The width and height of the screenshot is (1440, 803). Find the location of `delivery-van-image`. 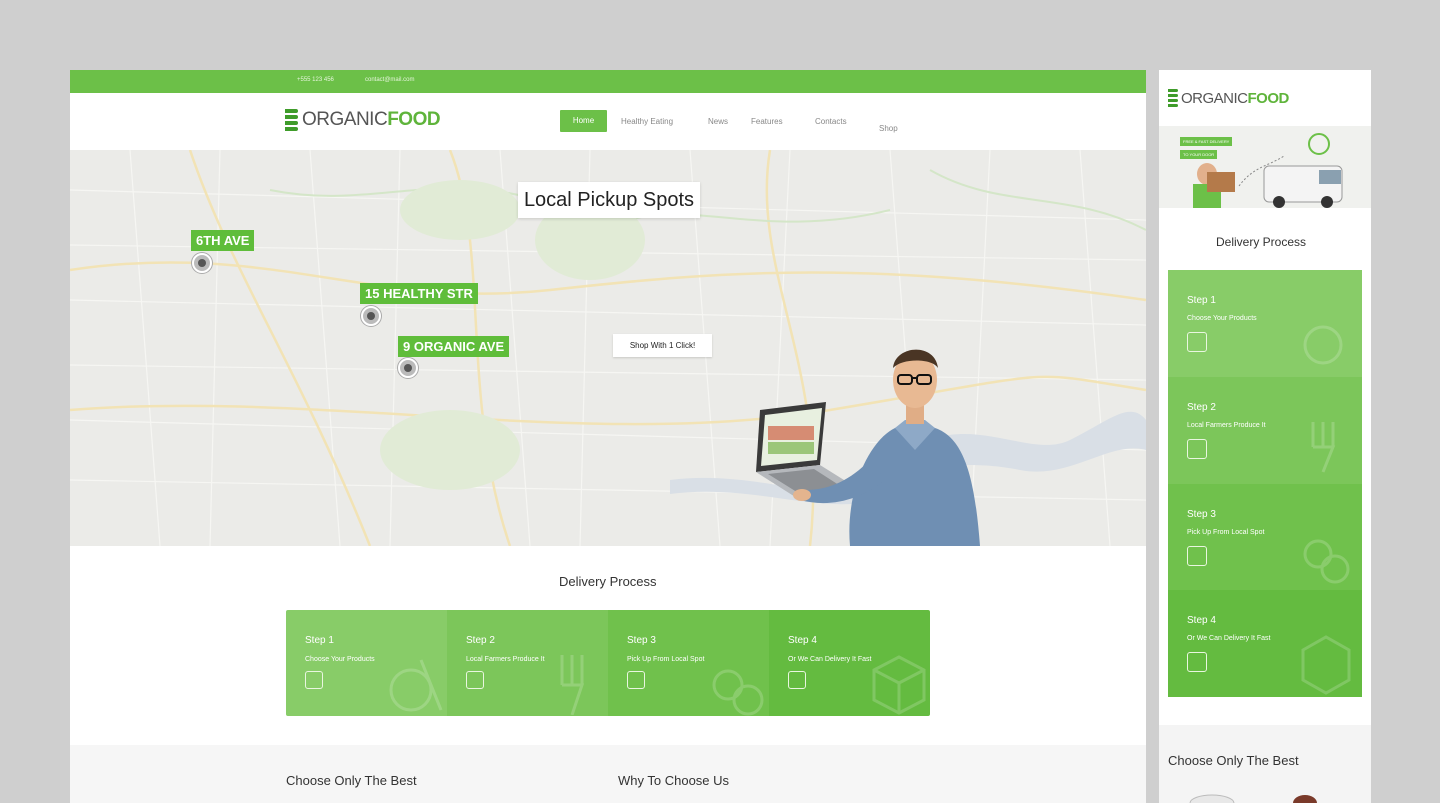

delivery-van-image is located at coordinates (1268, 170).